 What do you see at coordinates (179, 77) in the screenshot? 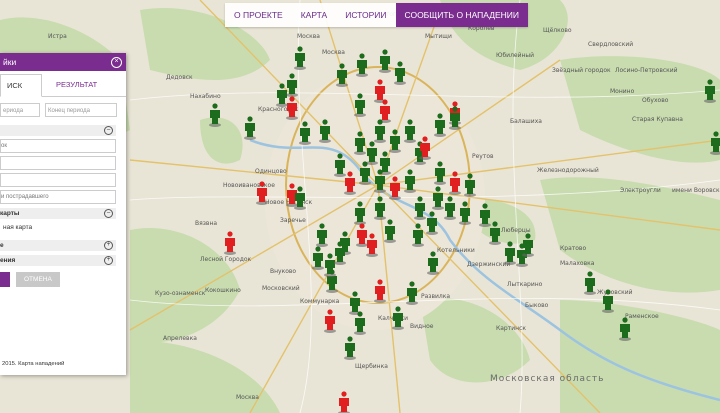
I see `map-label: Дедовск` at bounding box center [179, 77].